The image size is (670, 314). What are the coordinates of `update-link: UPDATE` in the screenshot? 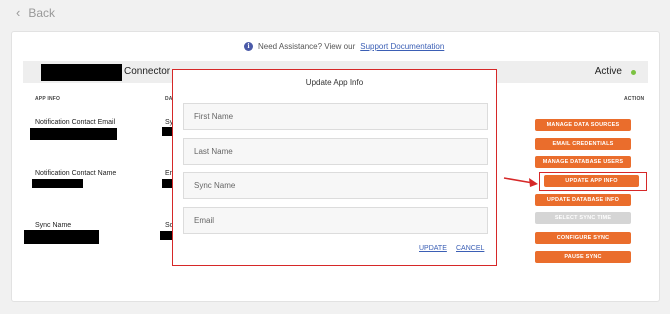 It's located at (433, 248).